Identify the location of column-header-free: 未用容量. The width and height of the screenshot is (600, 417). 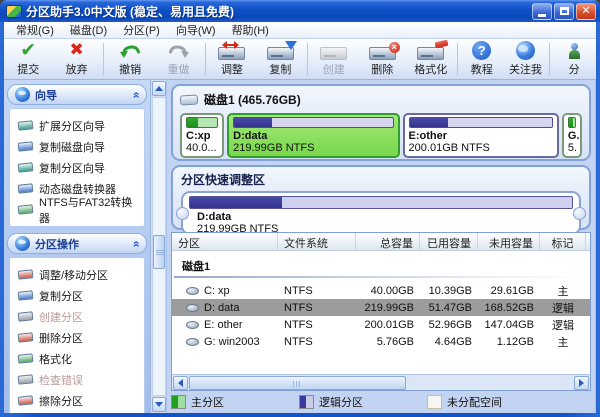
(509, 241).